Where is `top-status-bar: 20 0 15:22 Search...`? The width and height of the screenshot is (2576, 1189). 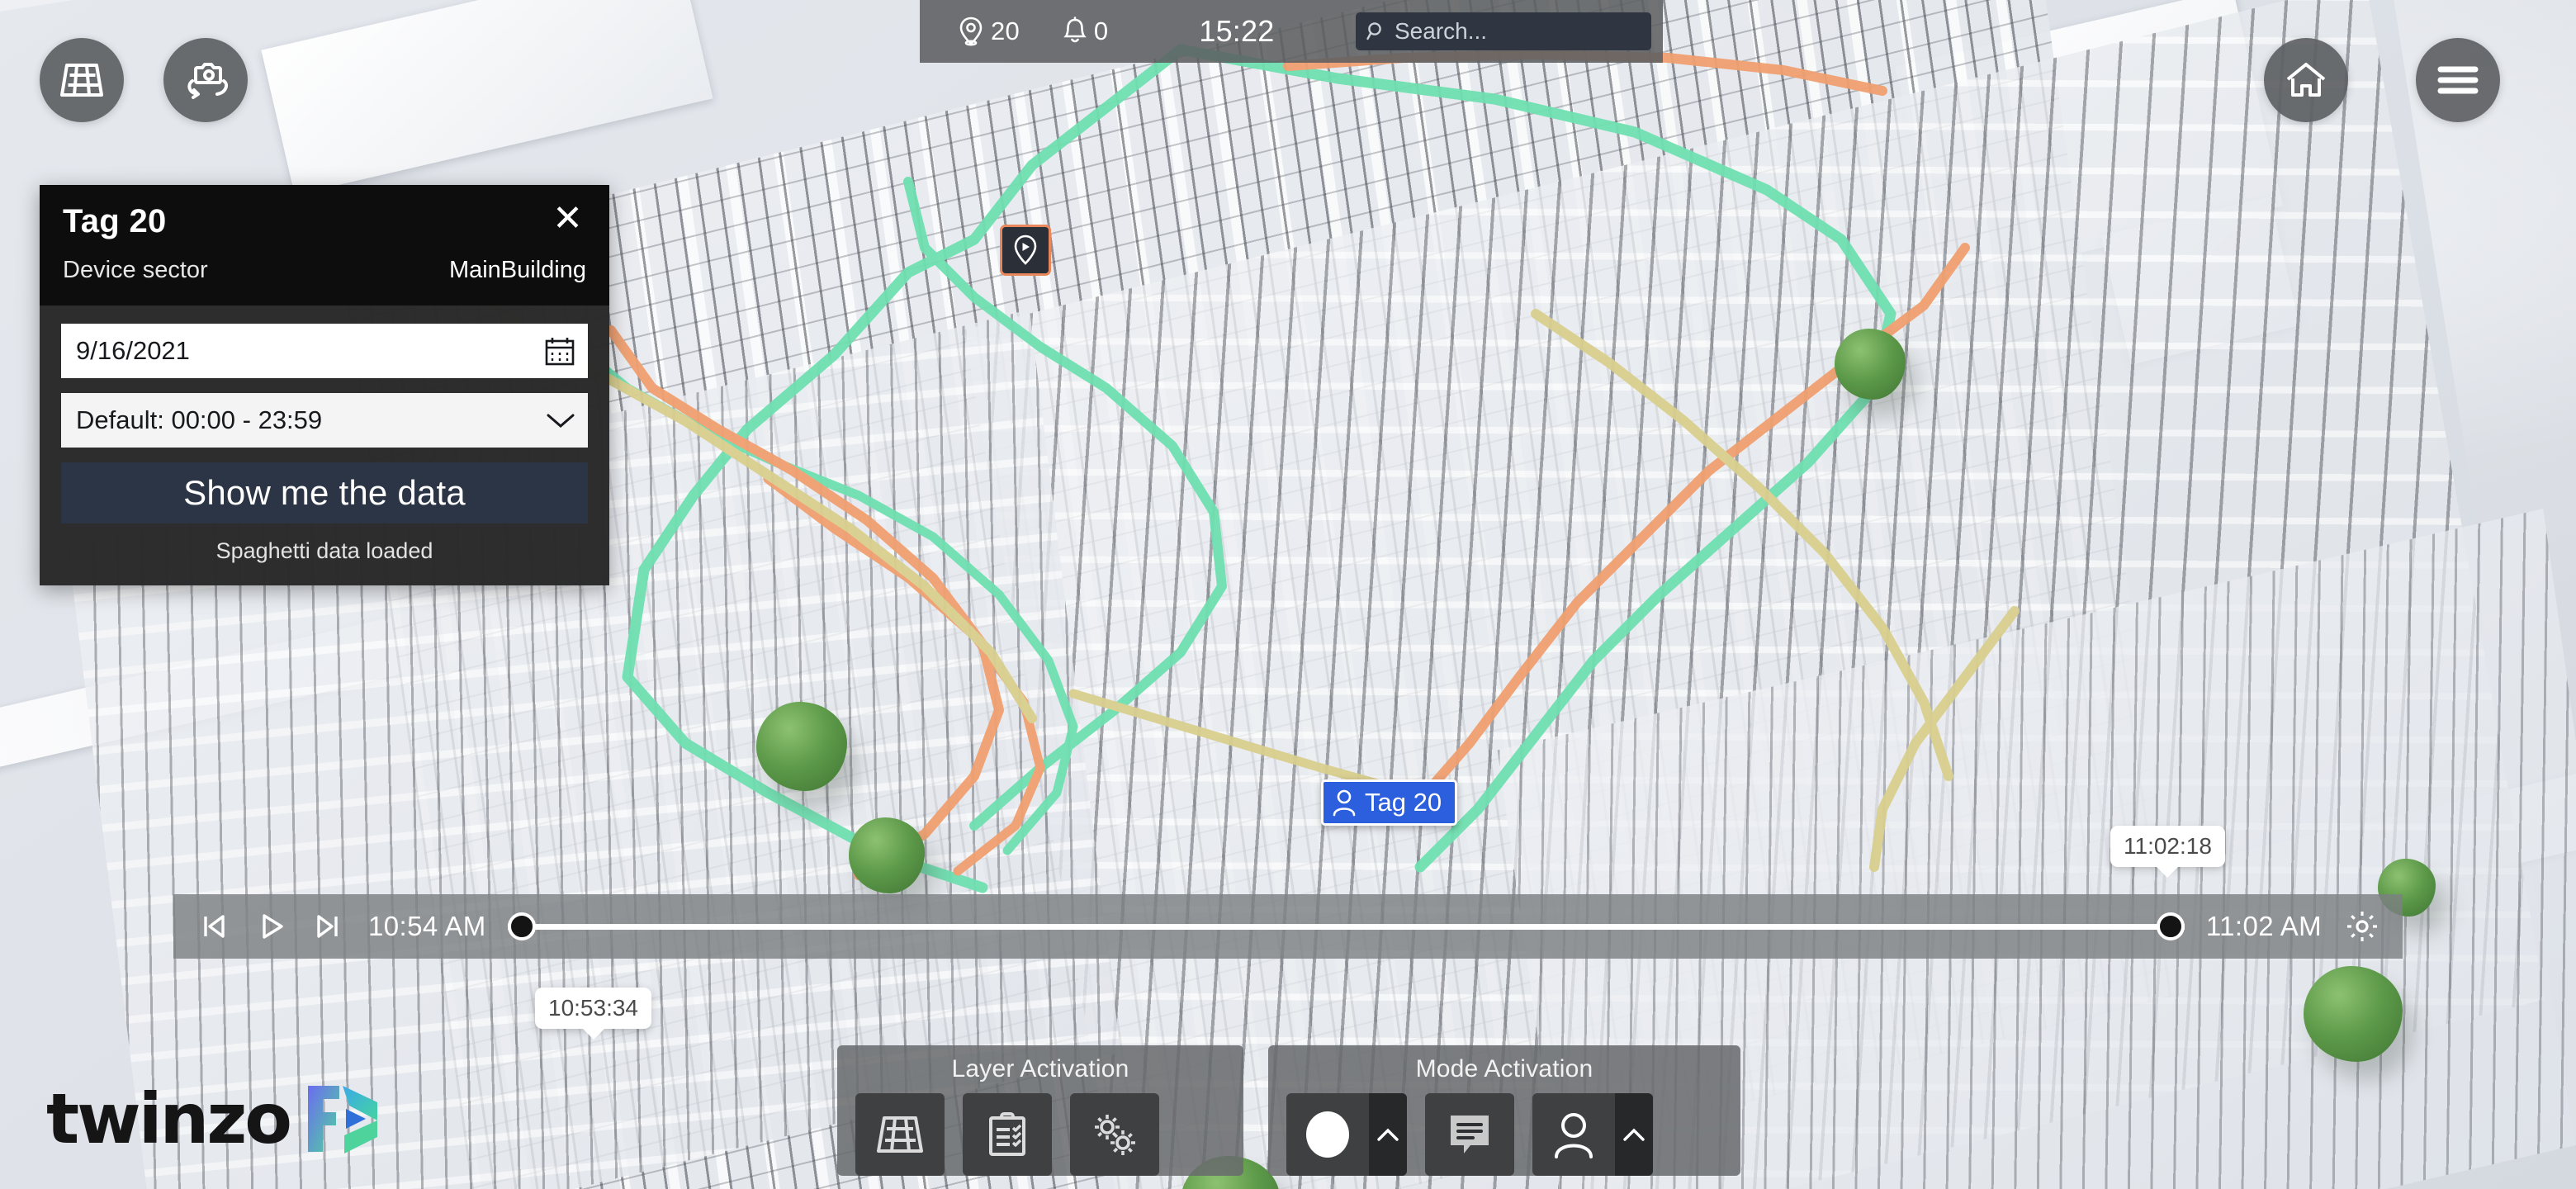
top-status-bar: 20 0 15:22 Search... is located at coordinates (1291, 31).